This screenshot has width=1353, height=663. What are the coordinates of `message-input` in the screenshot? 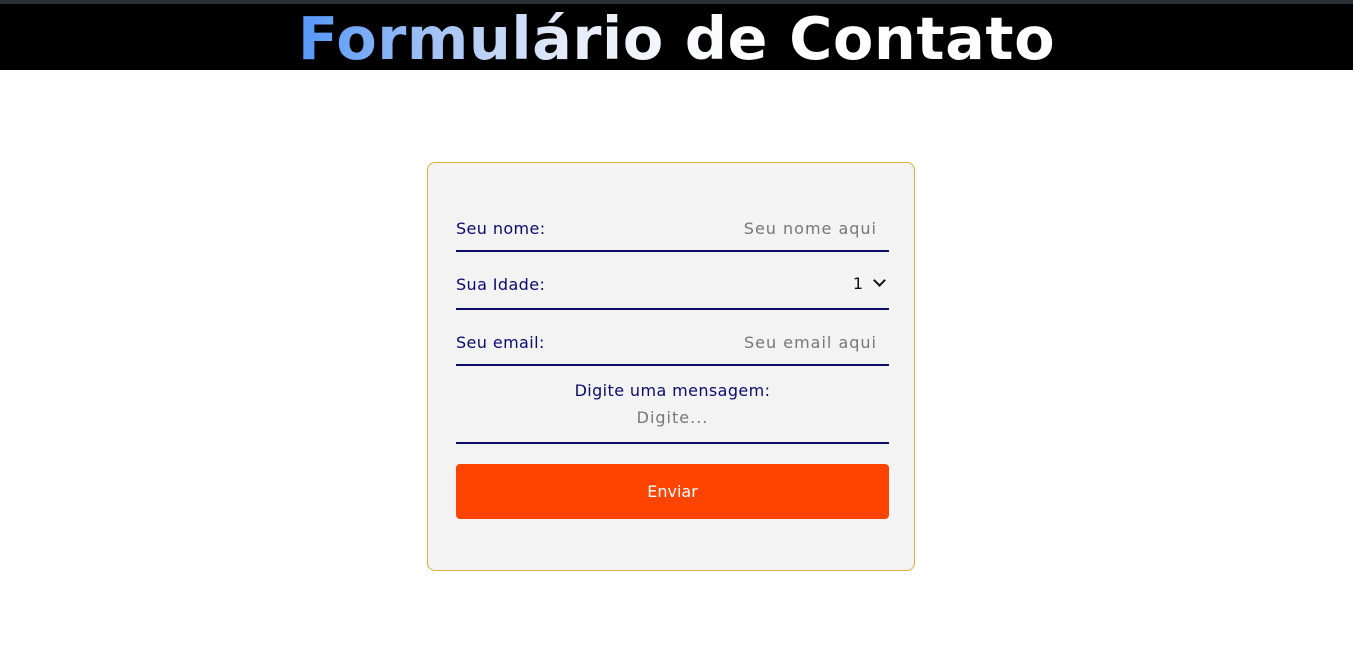 It's located at (672, 417).